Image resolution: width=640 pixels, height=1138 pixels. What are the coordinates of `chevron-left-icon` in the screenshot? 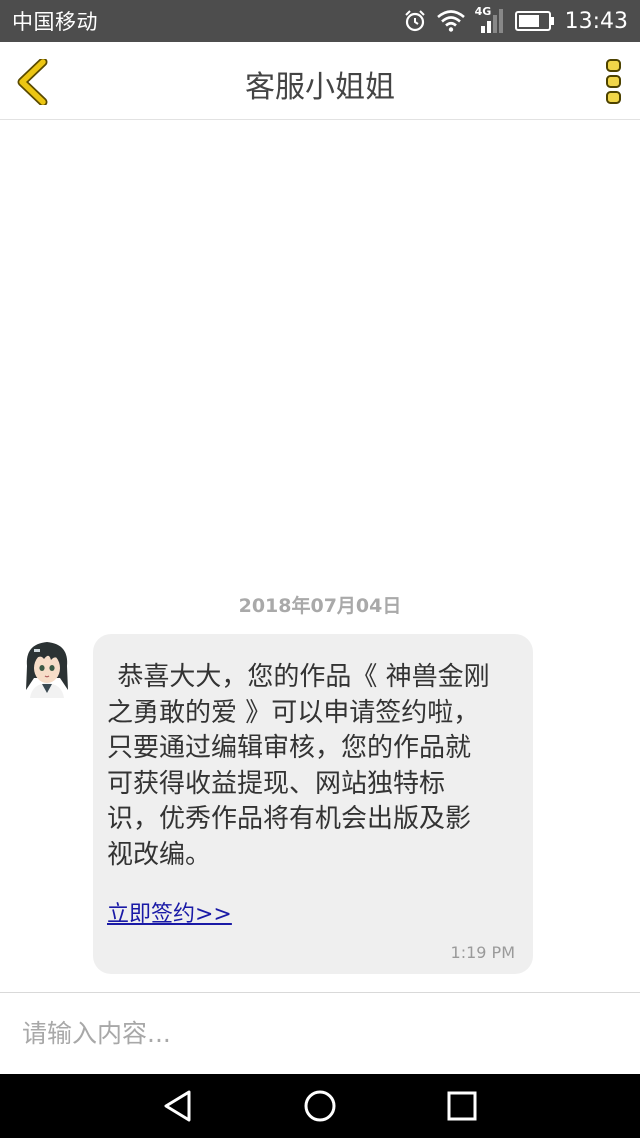 It's located at (32, 82).